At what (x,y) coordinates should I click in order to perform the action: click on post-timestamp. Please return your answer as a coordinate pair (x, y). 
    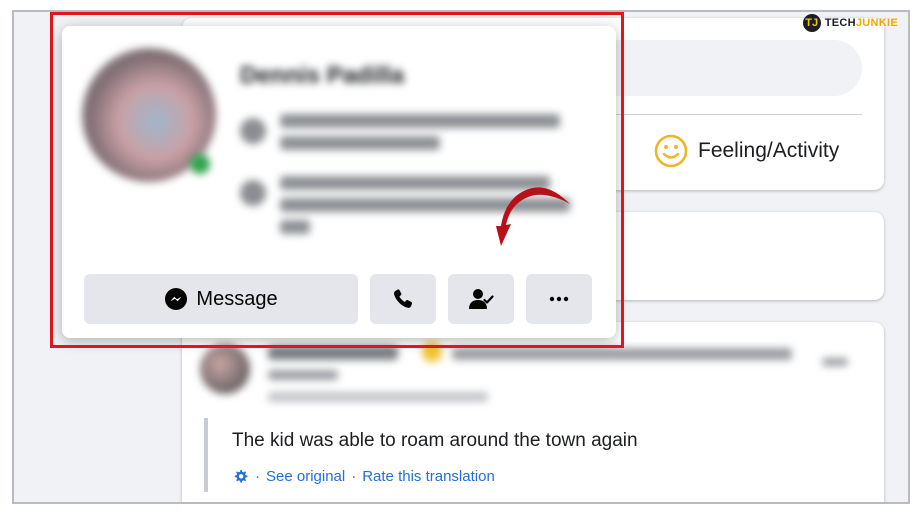
    Looking at the image, I should click on (378, 397).